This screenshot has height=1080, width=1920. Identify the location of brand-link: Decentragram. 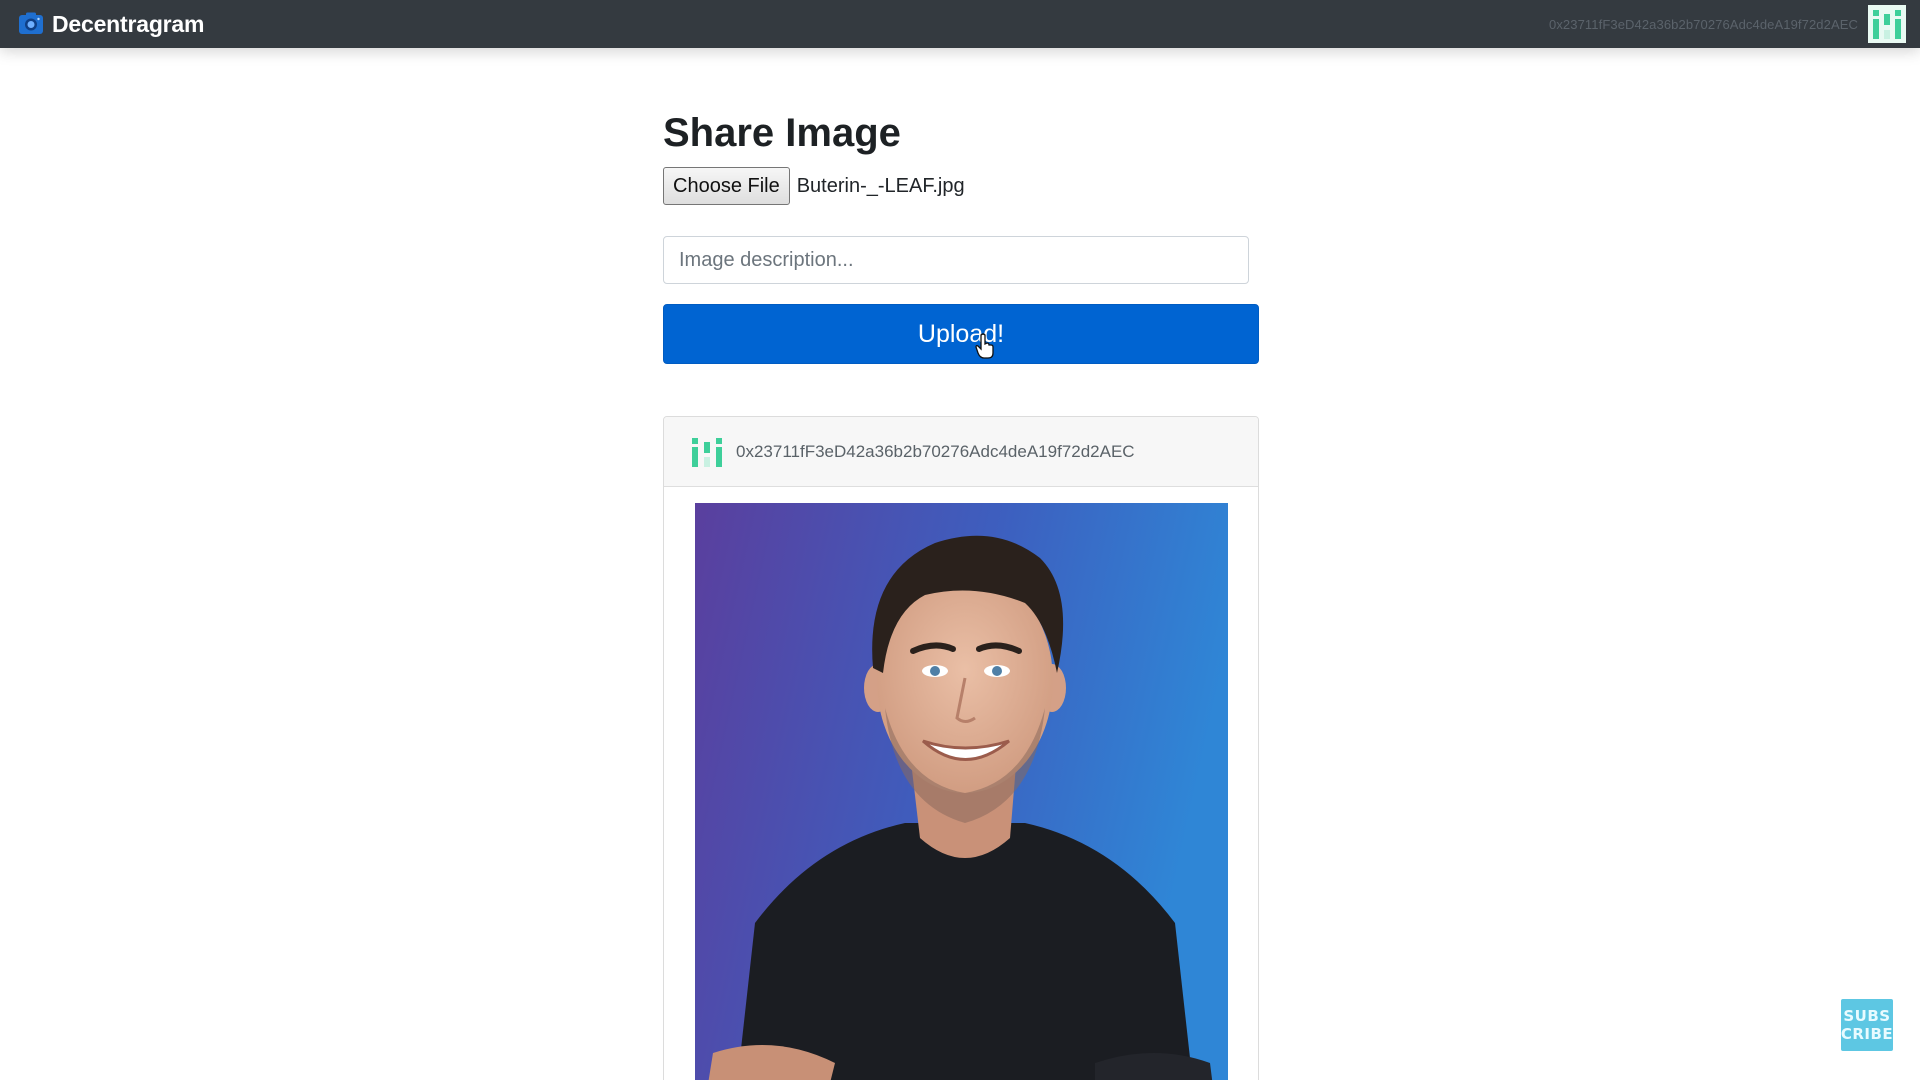
(110, 24).